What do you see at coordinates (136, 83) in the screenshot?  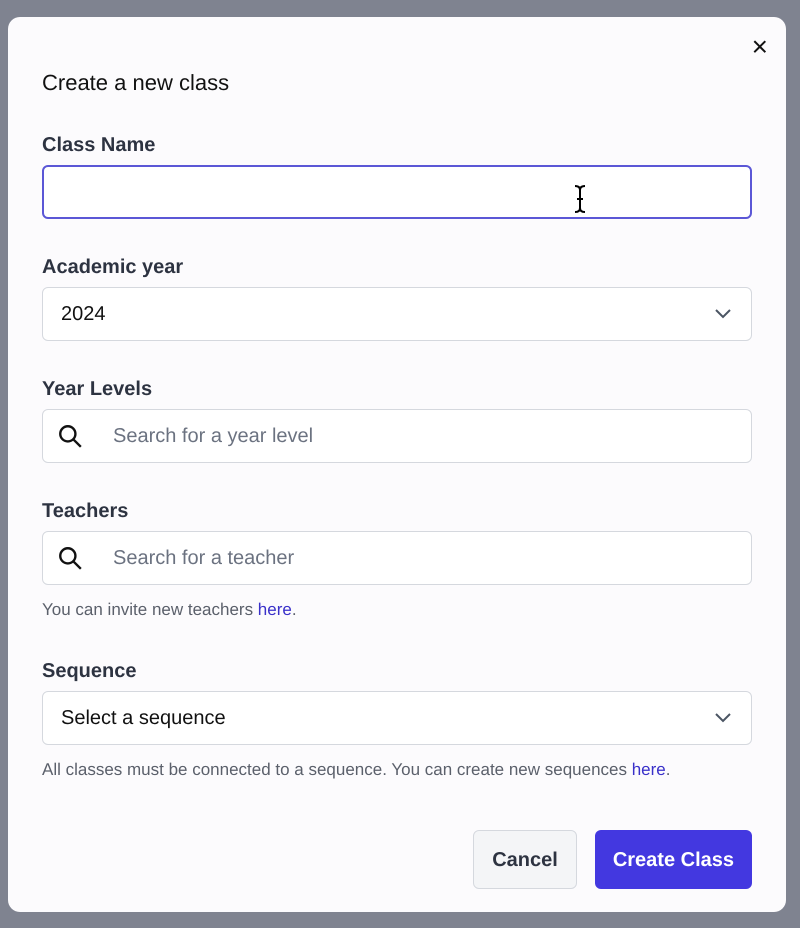 I see `dialog-title: Create a new class` at bounding box center [136, 83].